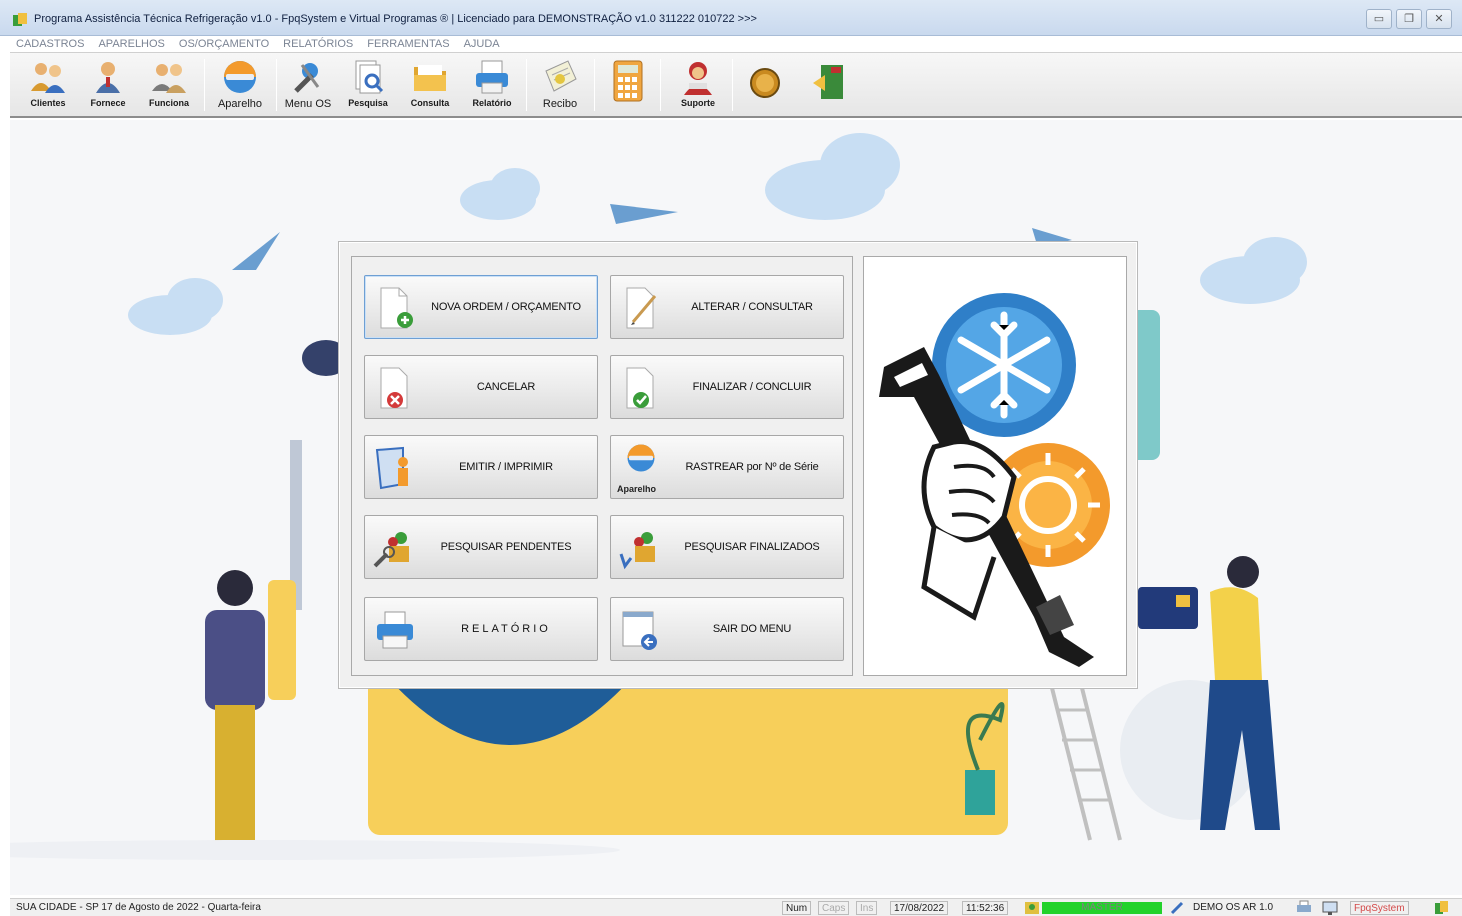  Describe the element at coordinates (394, 388) in the screenshot. I see `cancel-document-icon` at that location.